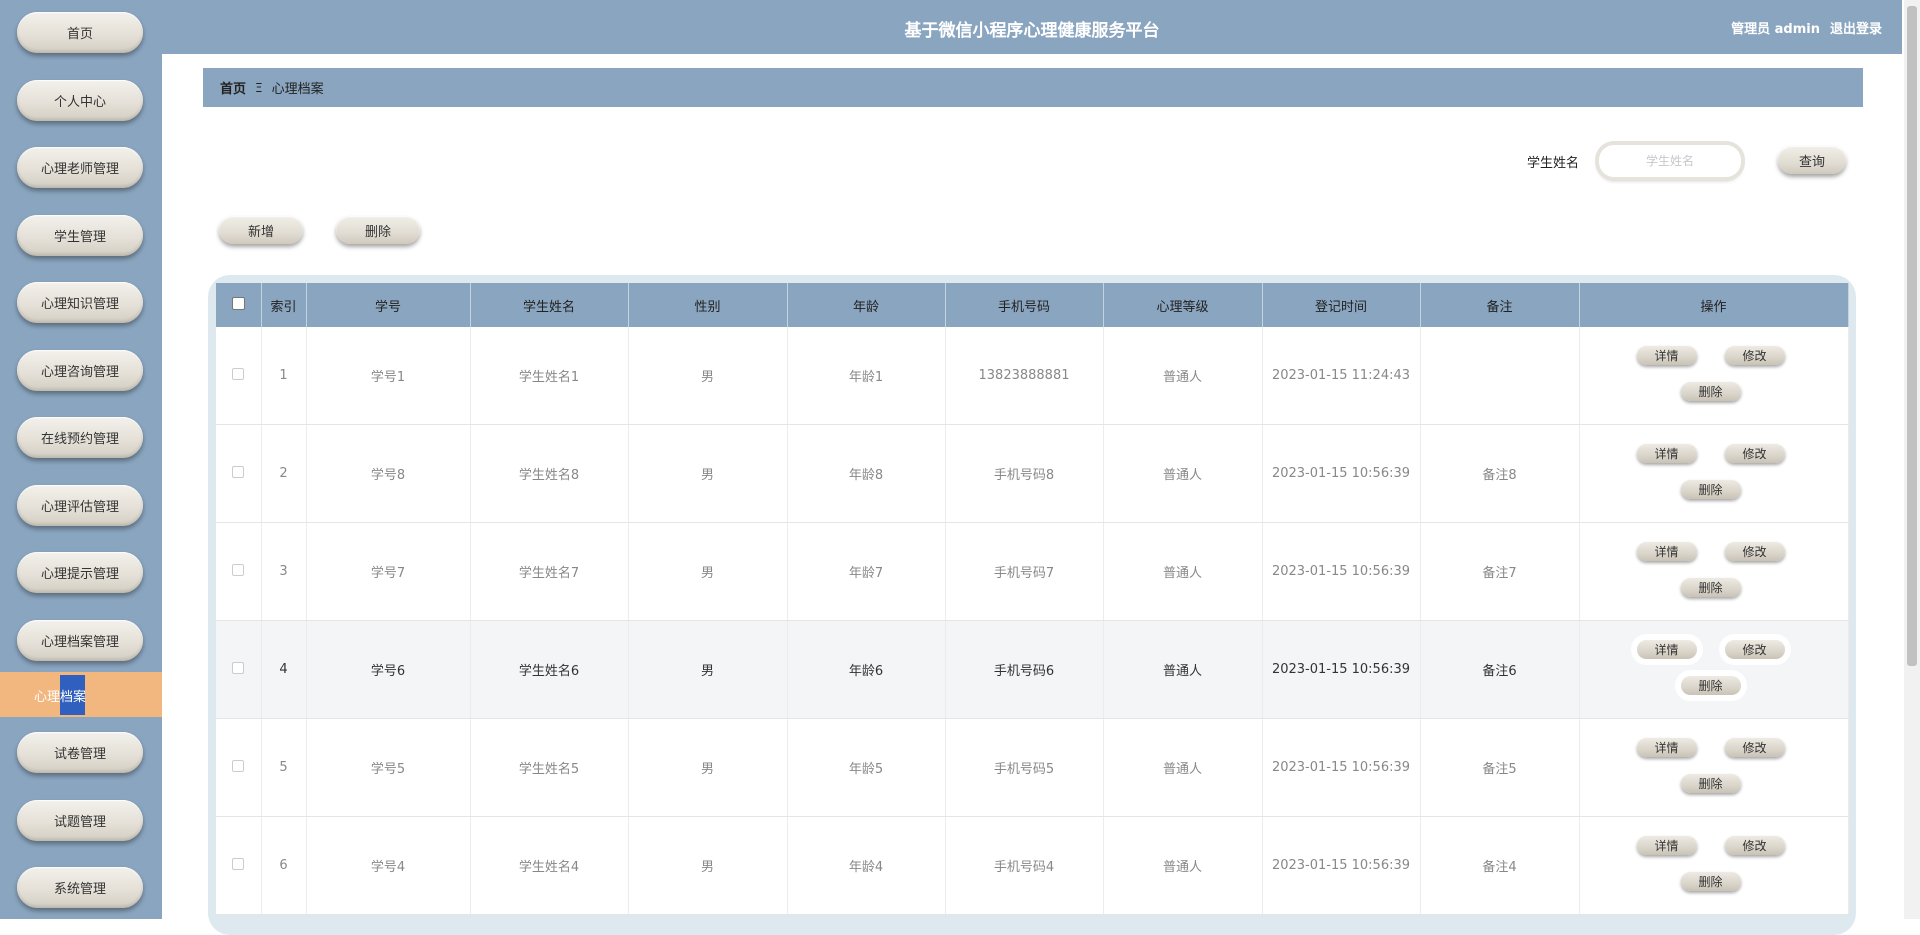 The height and width of the screenshot is (935, 1920). What do you see at coordinates (1024, 473) in the screenshot?
I see `cell-phone: 手机号码8` at bounding box center [1024, 473].